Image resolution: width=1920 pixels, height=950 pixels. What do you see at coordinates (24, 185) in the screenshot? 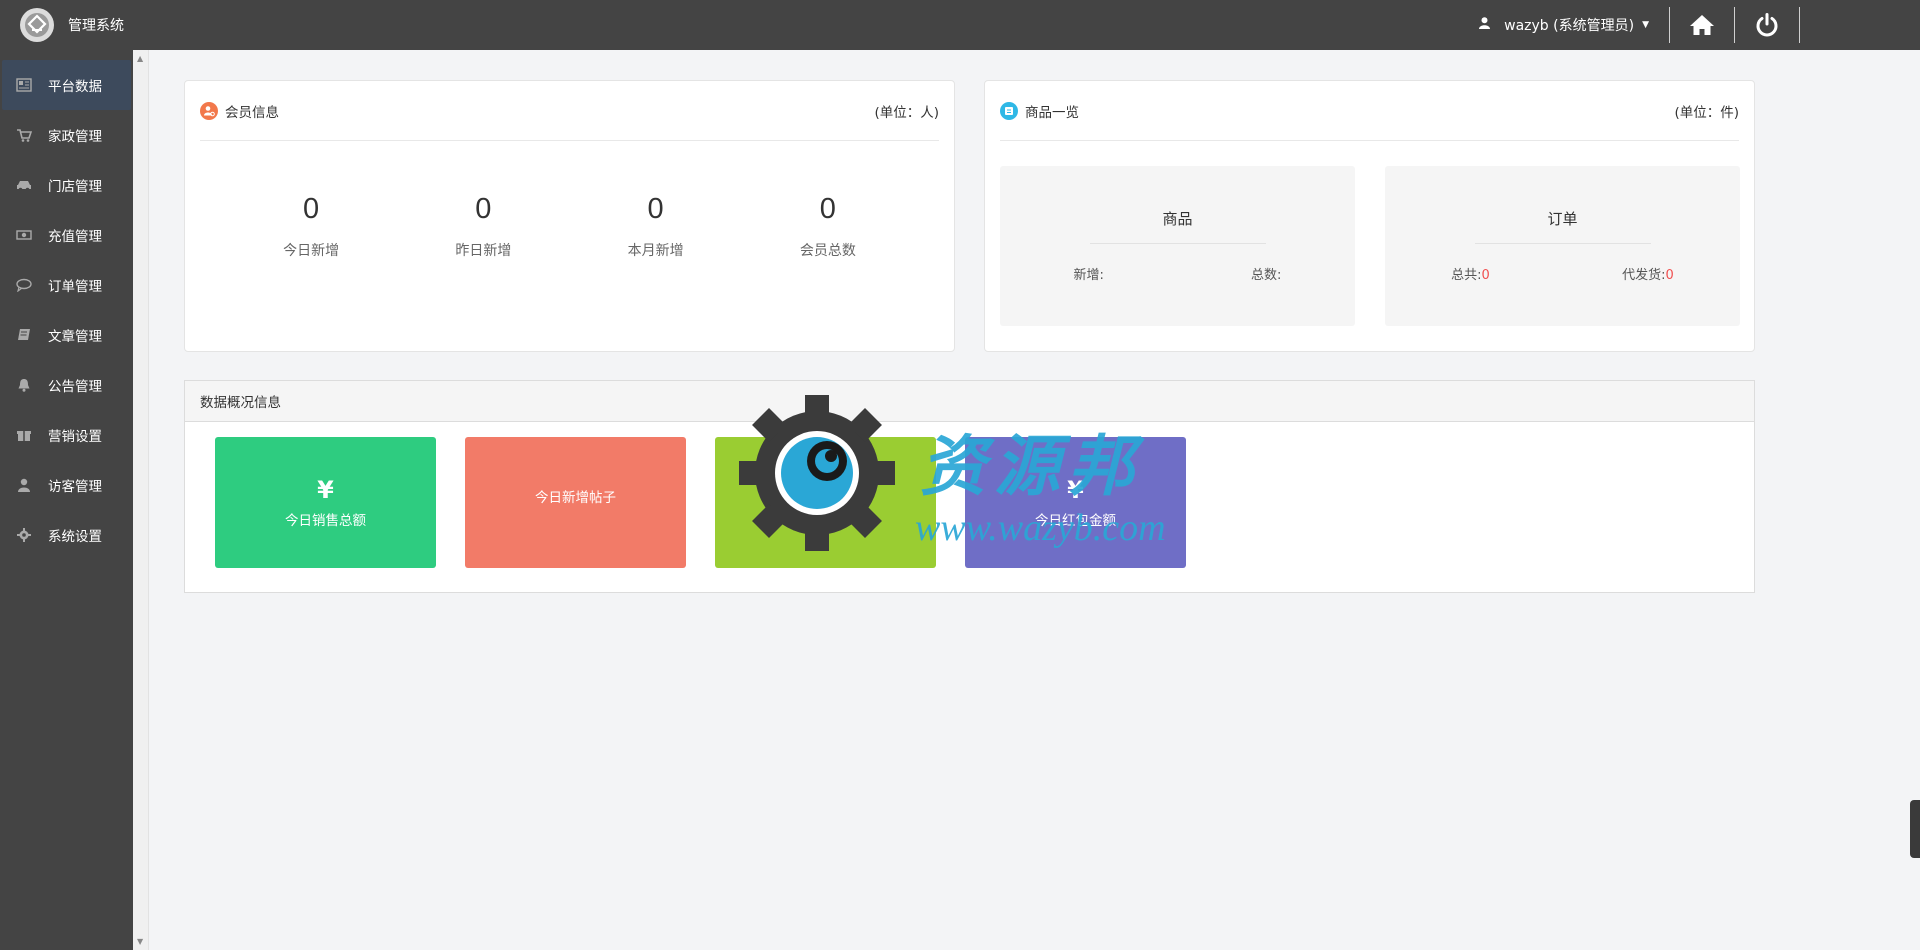
I see `car-icon` at bounding box center [24, 185].